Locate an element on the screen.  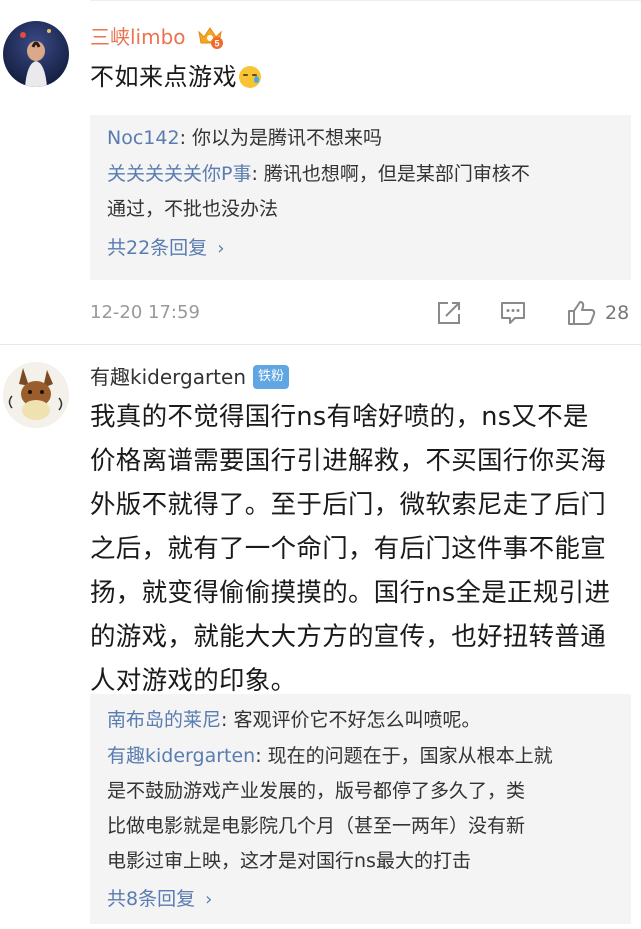
fan-badge: 铁粉 is located at coordinates (271, 377).